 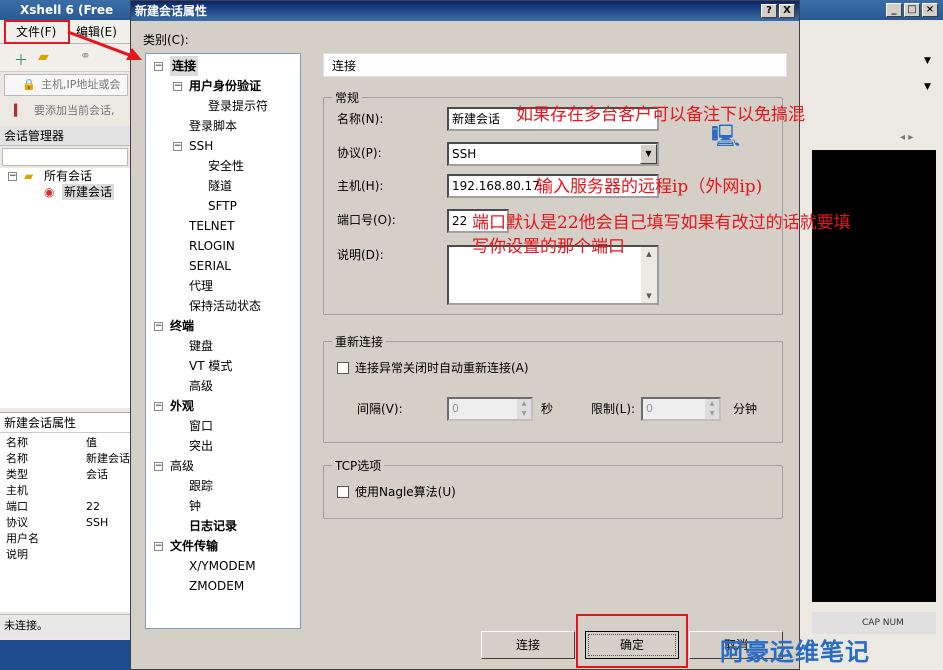 What do you see at coordinates (184, 66) in the screenshot?
I see `category-tree-item: 连接` at bounding box center [184, 66].